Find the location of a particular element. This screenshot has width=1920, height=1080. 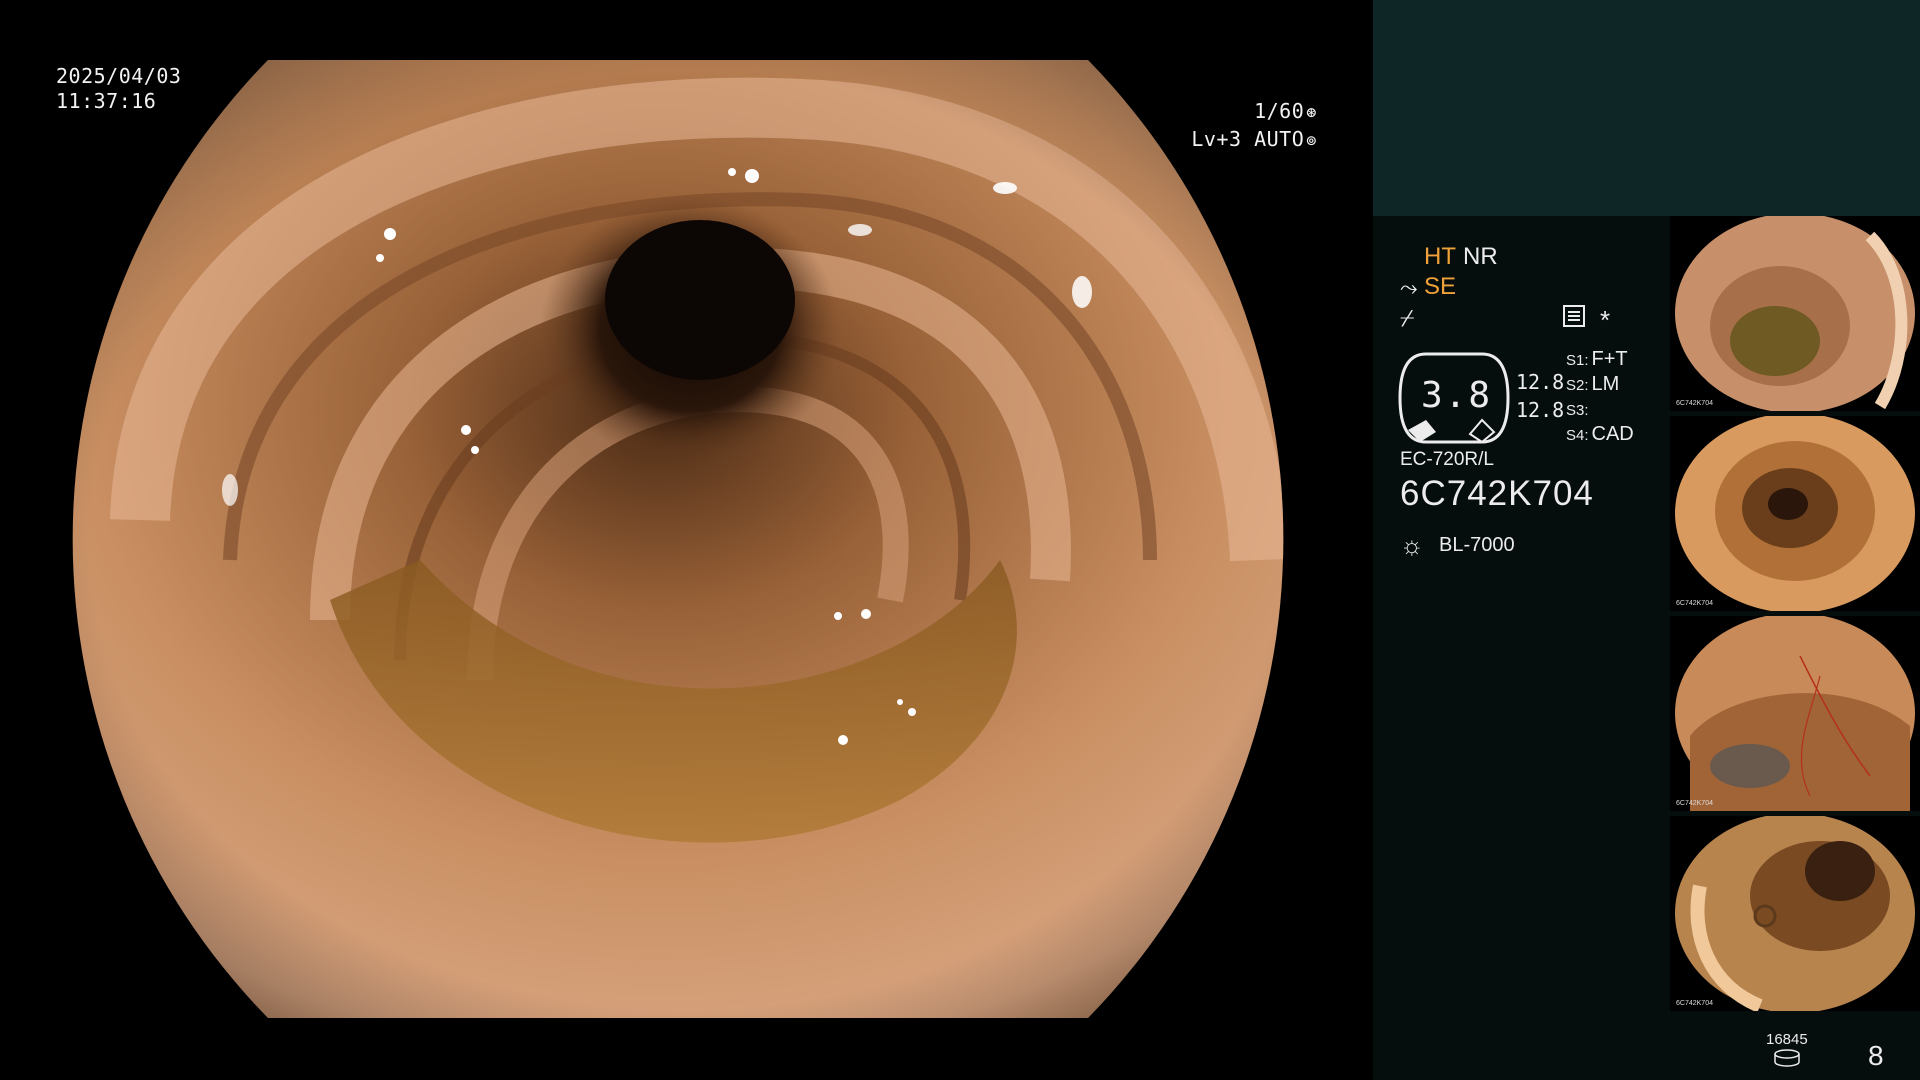

thumbnail-2-caption: 6C742K704 is located at coordinates (1694, 603).